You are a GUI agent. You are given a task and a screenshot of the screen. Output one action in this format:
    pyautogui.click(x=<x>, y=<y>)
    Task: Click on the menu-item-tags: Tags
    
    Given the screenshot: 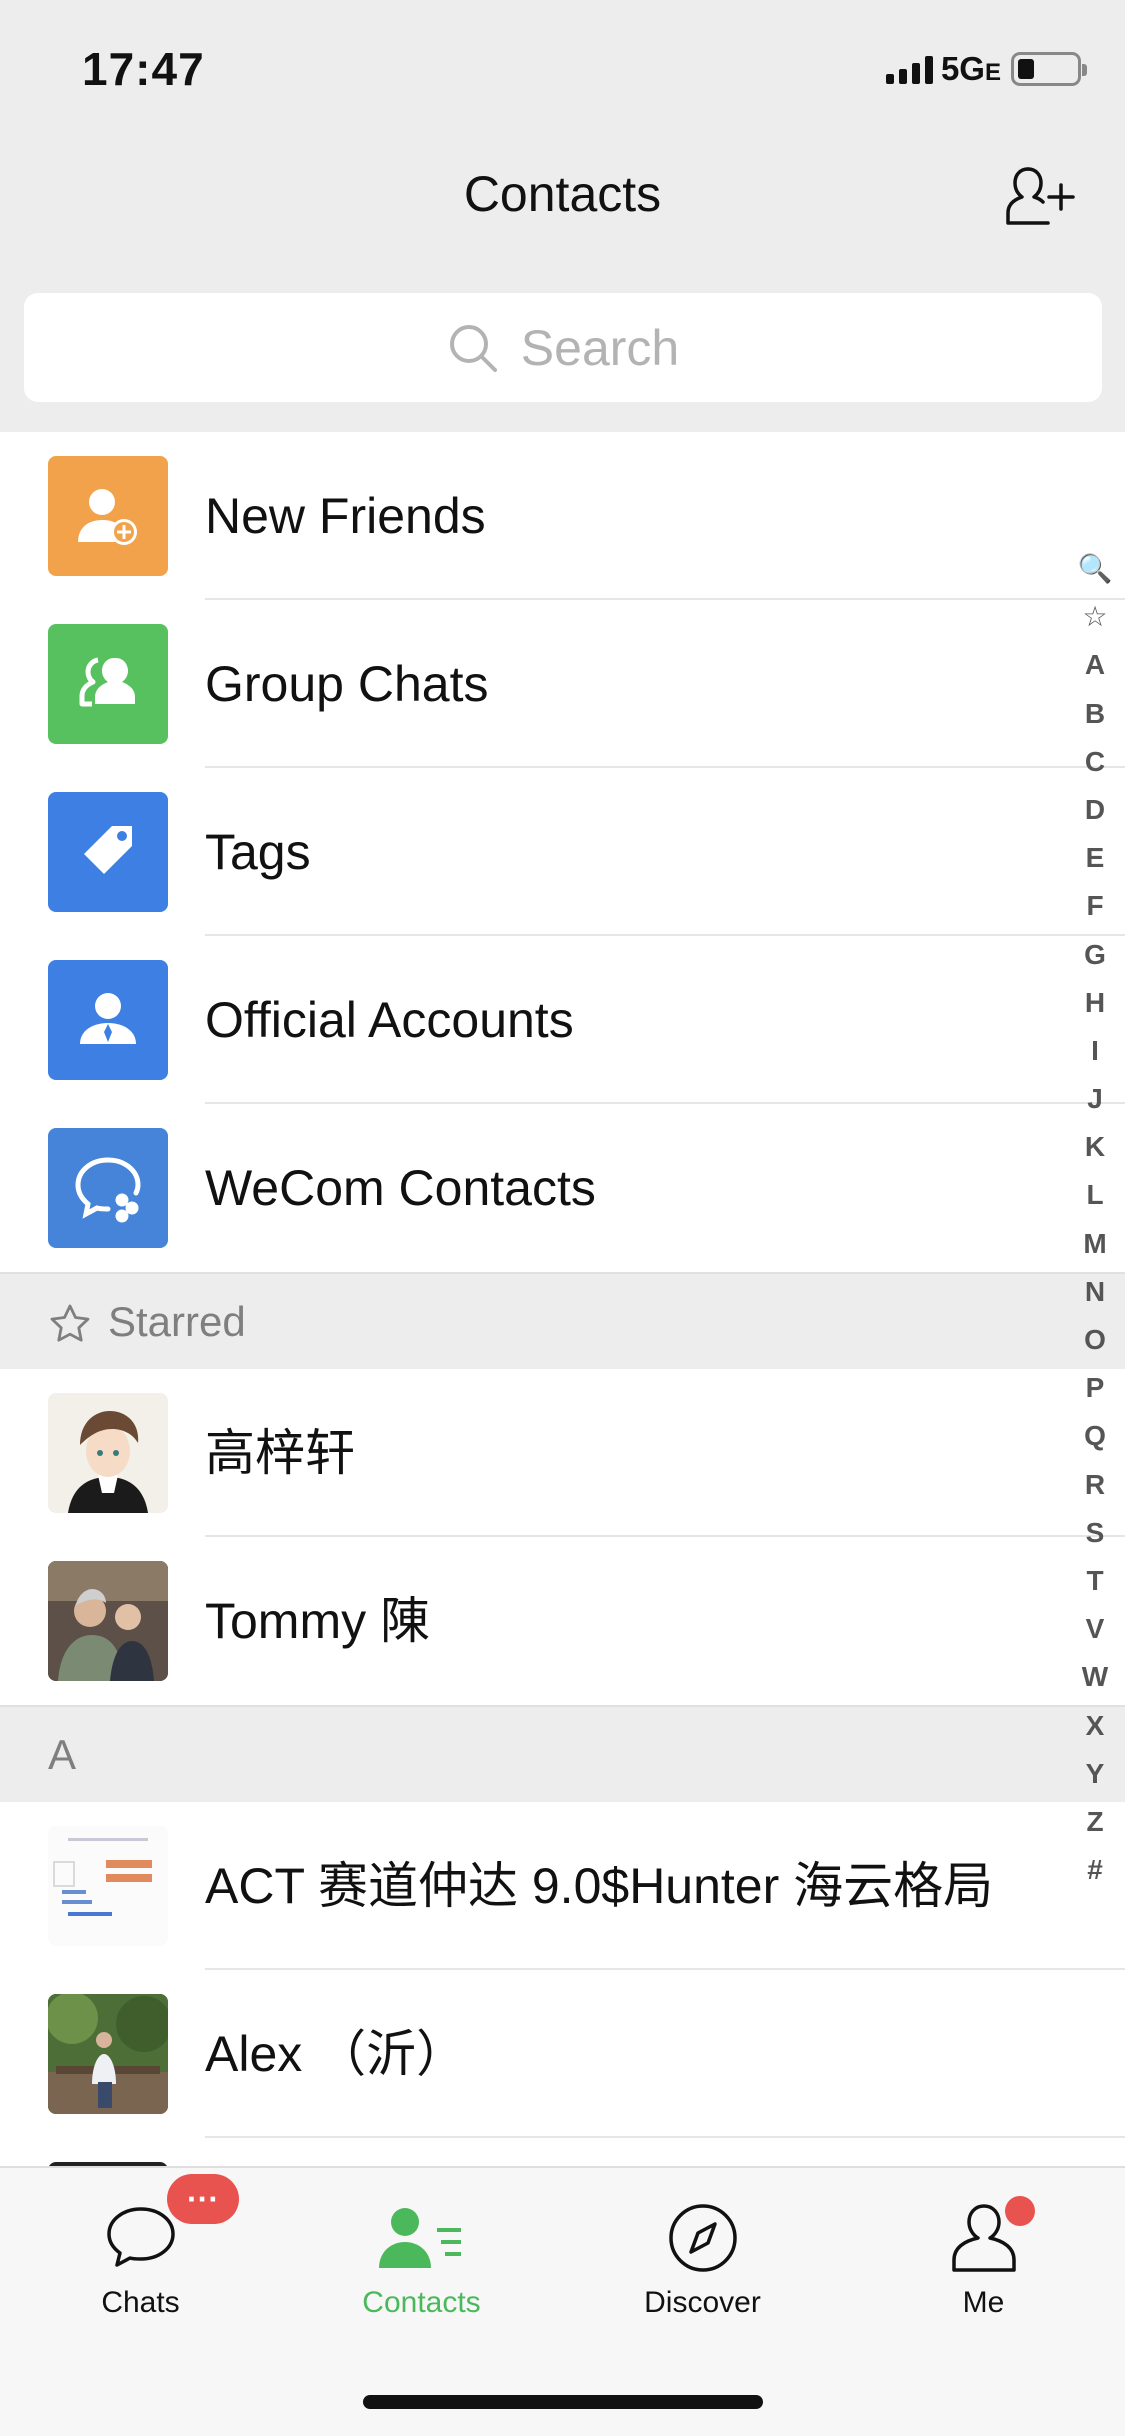 What is the action you would take?
    pyautogui.click(x=562, y=852)
    